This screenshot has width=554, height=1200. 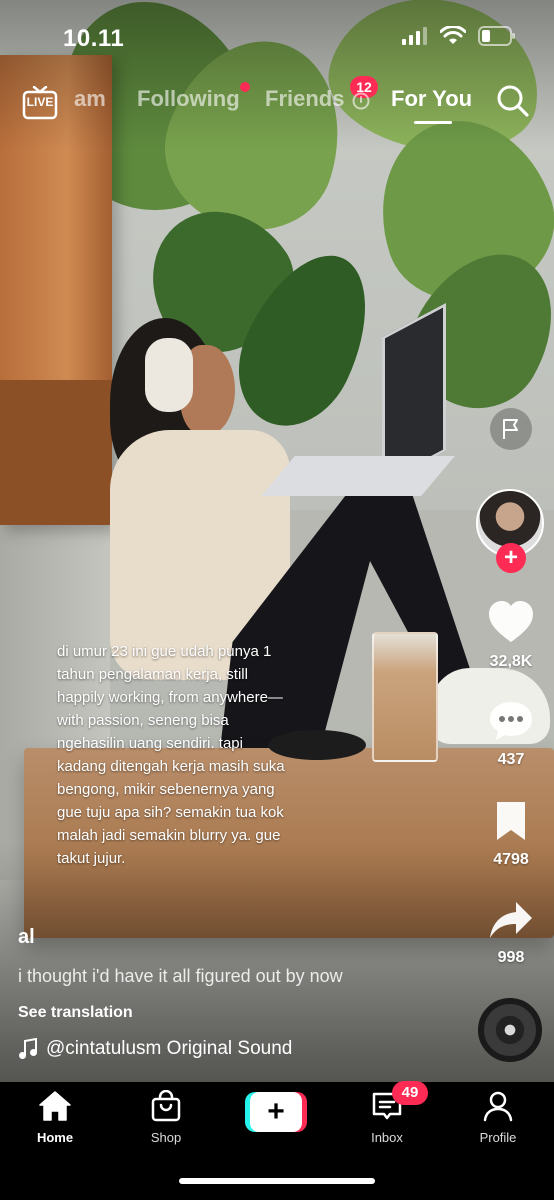 I want to click on top-nav: LIVE am Following Friends 12 For You, so click(x=277, y=103).